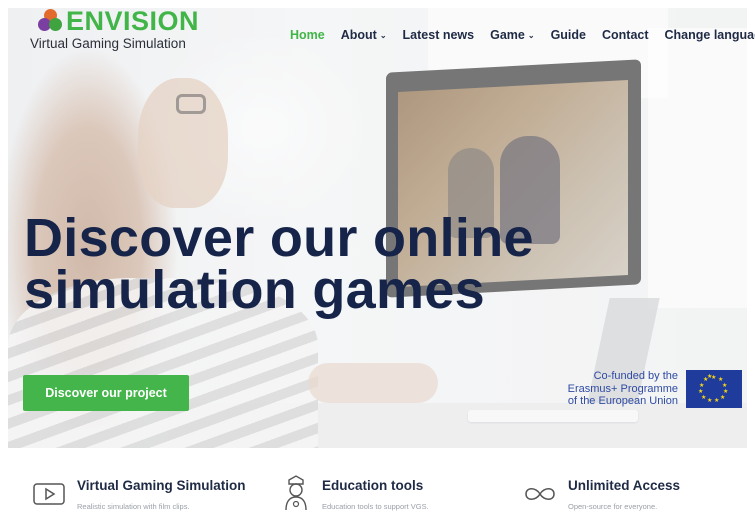 Image resolution: width=755 pixels, height=532 pixels. I want to click on hero-headline: Discover our online simulation games, so click(279, 264).